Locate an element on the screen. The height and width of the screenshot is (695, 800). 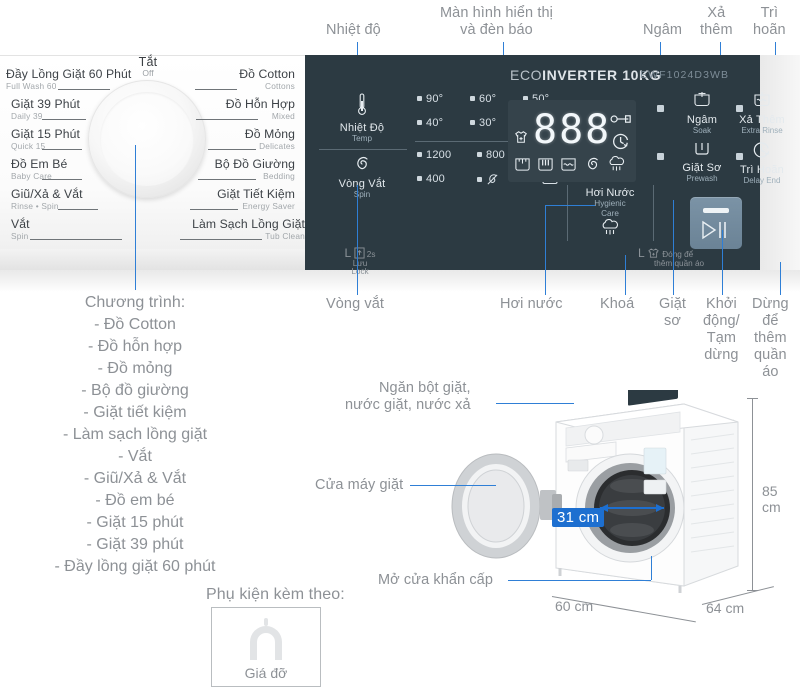
extra-rinse-icon is located at coordinates (762, 99).